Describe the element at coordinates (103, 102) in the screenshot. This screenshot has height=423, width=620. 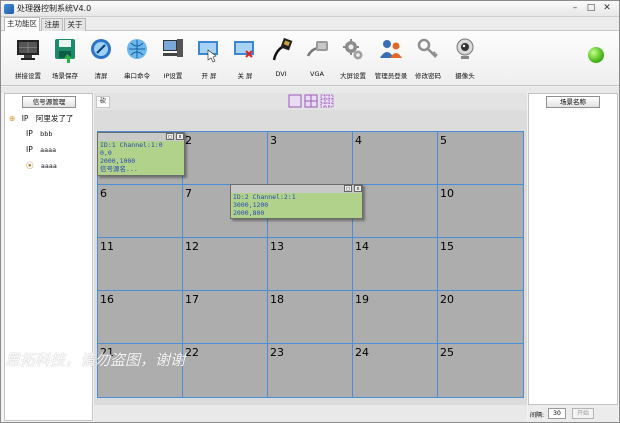
I see `layout-tab: 砍` at that location.